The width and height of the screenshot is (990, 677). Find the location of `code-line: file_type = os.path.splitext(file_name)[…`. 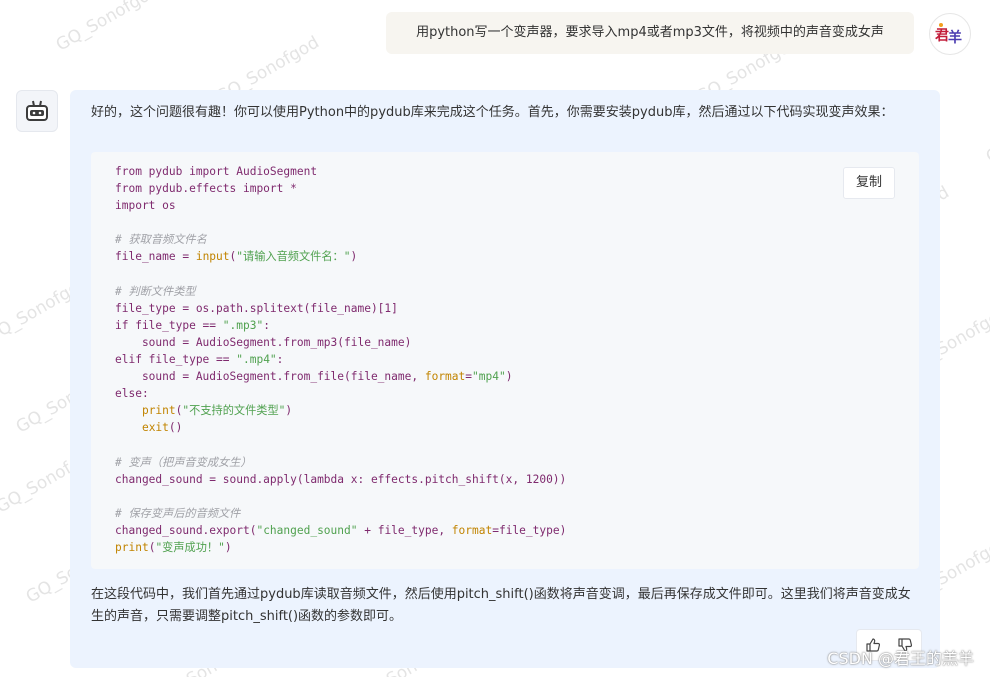

code-line: file_type = os.path.splitext(file_name)[… is located at coordinates (256, 308).